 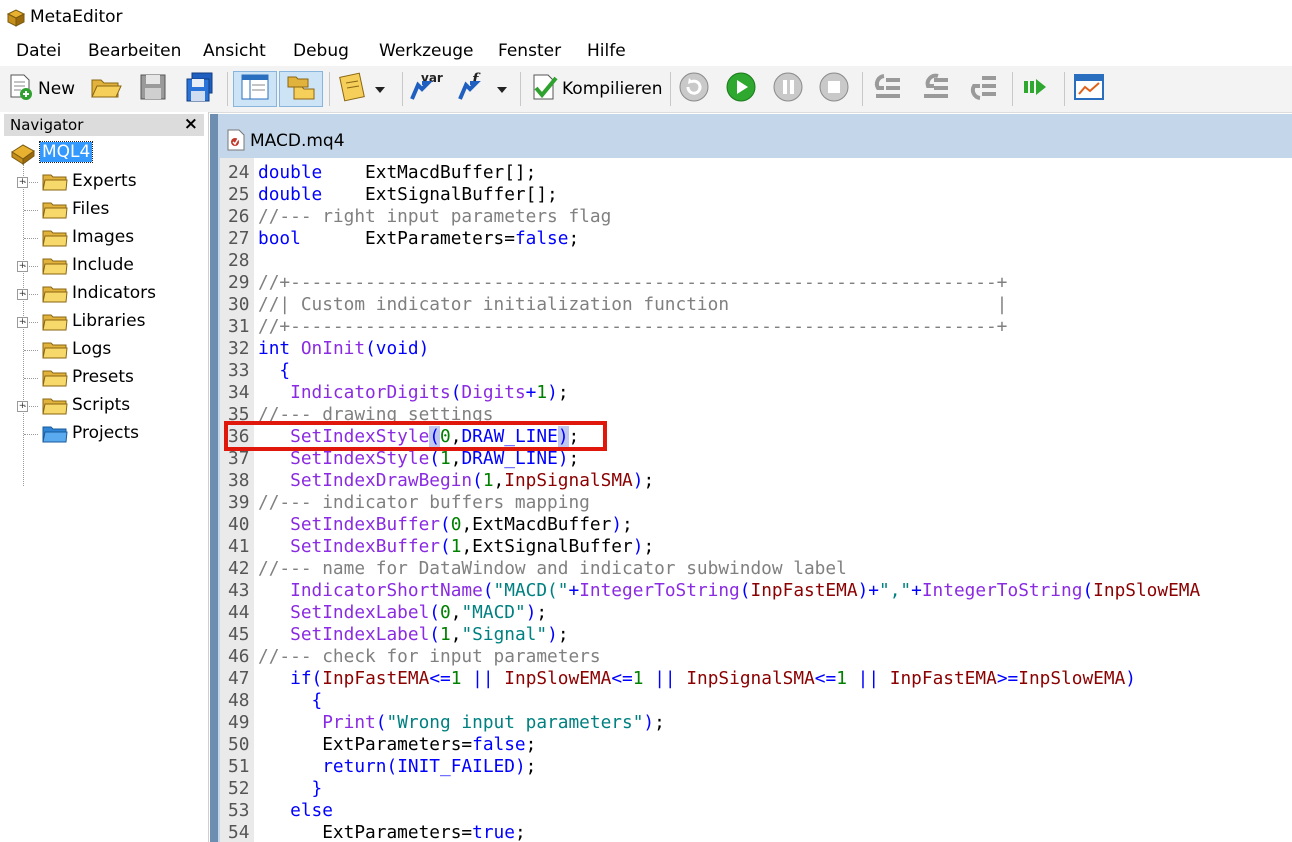 I want to click on tree-item-label: Experts, so click(x=104, y=181).